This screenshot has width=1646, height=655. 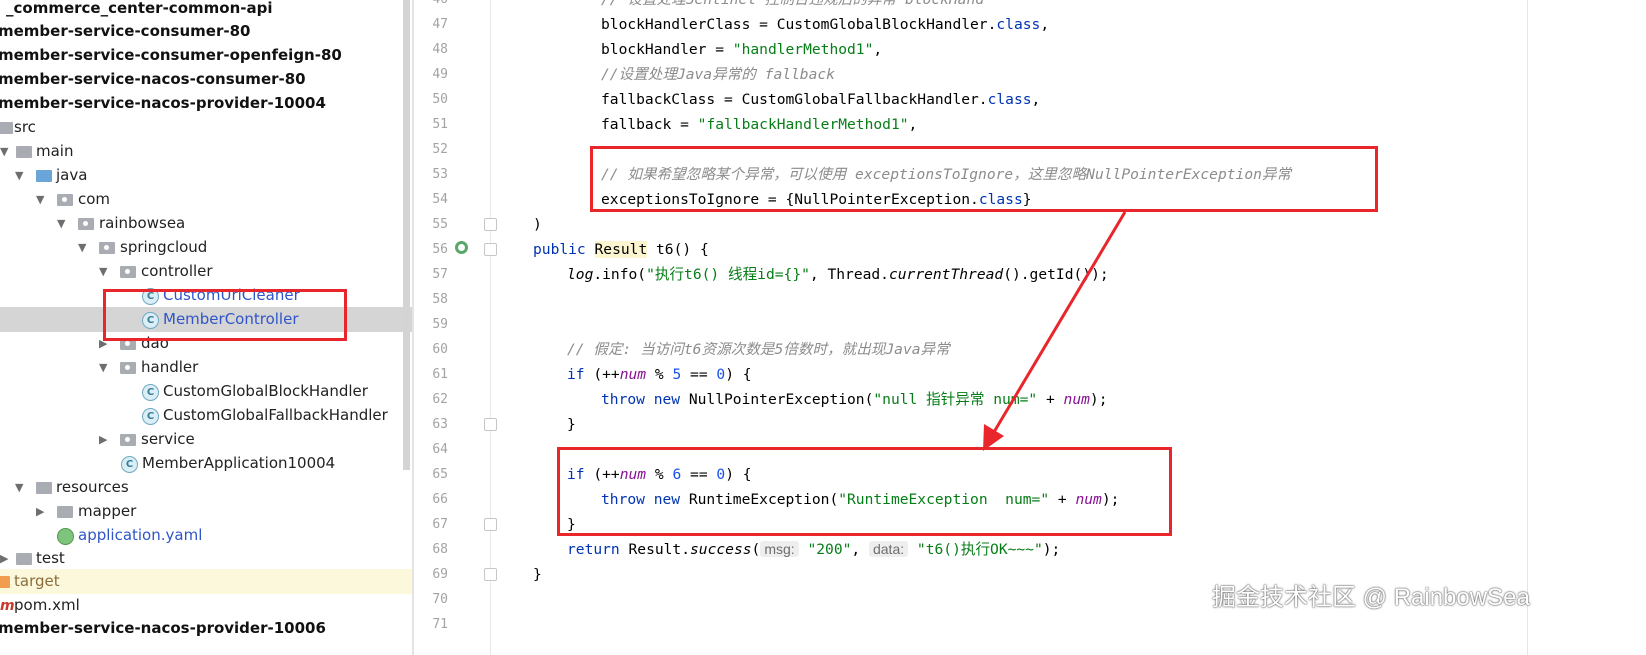 I want to click on watermark: 掘金技术社区 @ RainbowSea, so click(x=1371, y=597).